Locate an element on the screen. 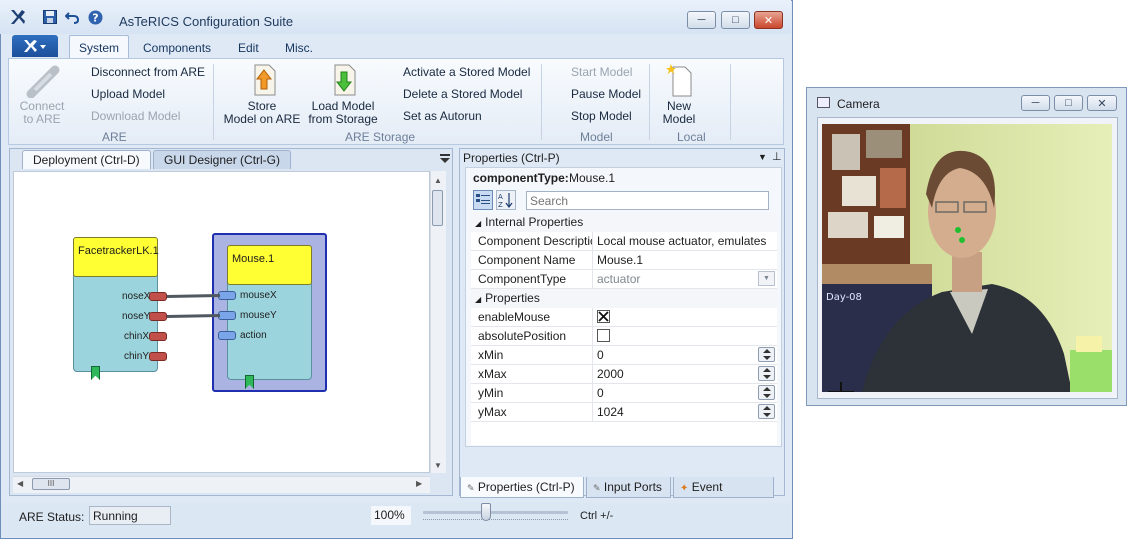  dropdown-arrow-icon: ▼ is located at coordinates (766, 278).